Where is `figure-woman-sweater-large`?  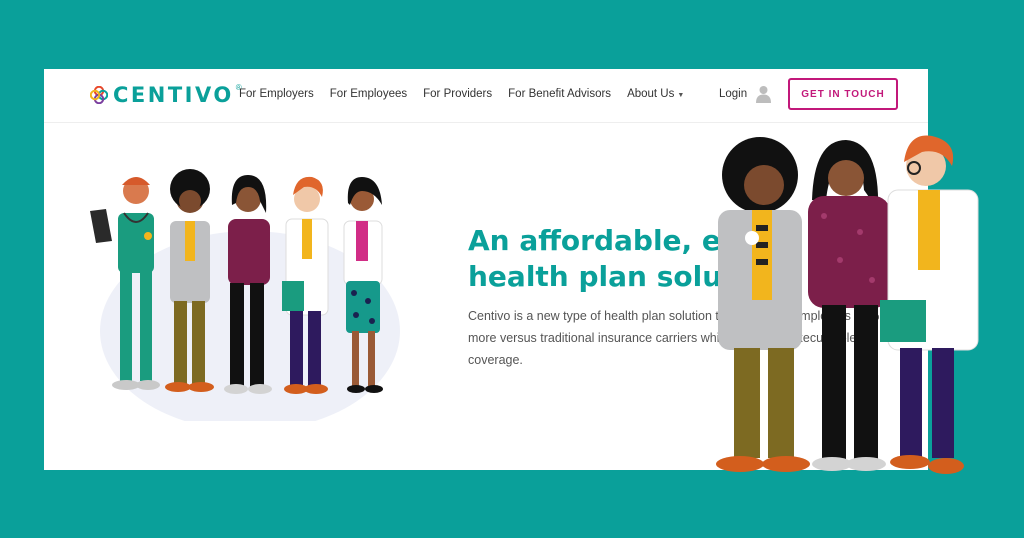
figure-woman-sweater-large is located at coordinates (849, 305).